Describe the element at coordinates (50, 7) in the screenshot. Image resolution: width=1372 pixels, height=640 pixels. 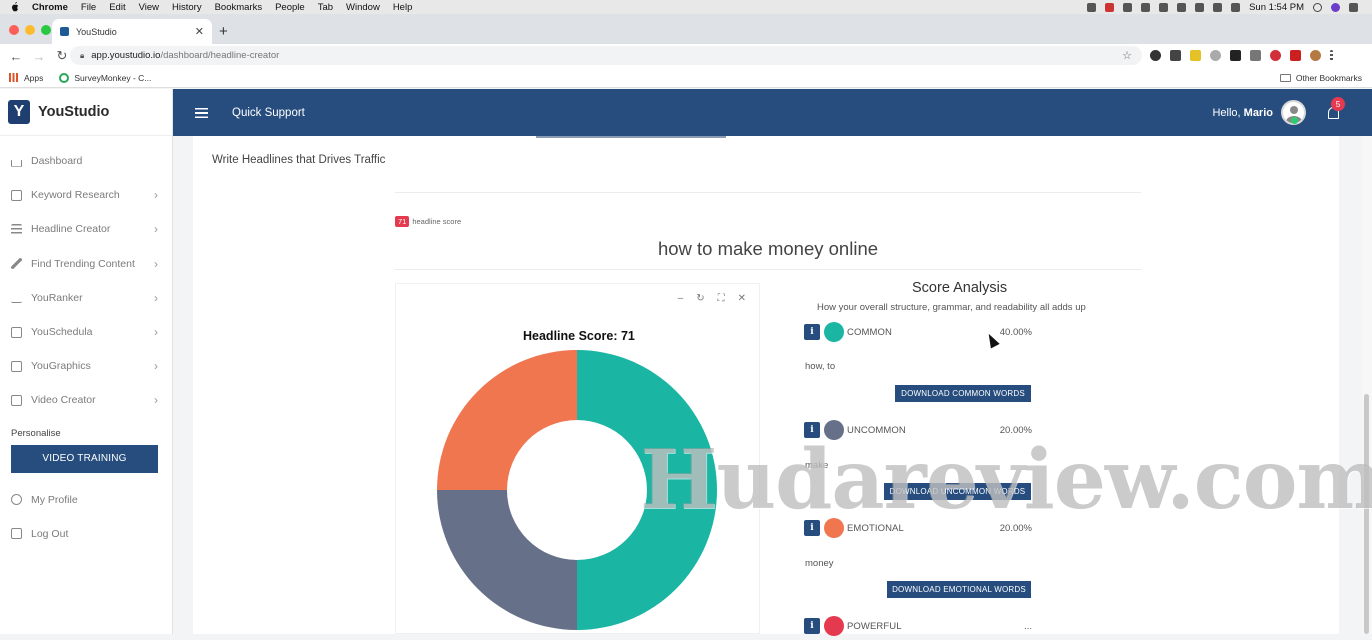
I see `menu-app-name: Chrome` at that location.